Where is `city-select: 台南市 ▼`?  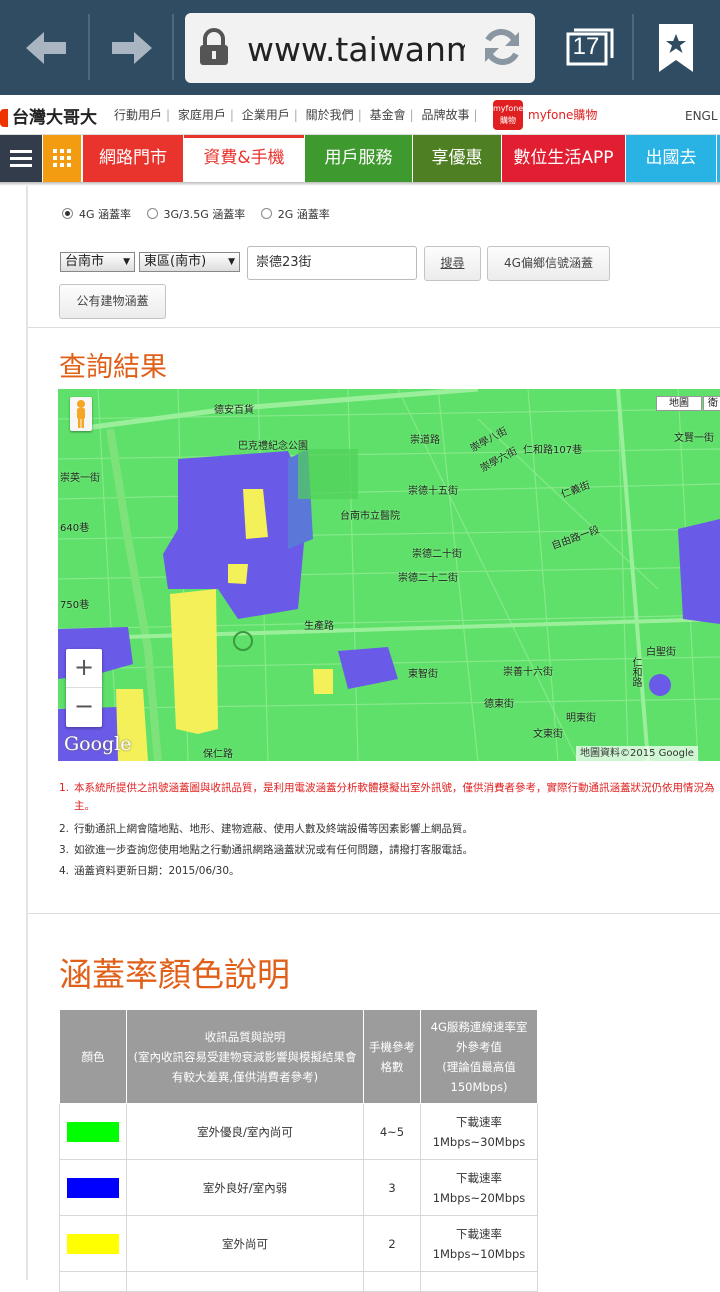 city-select: 台南市 ▼ is located at coordinates (97, 262).